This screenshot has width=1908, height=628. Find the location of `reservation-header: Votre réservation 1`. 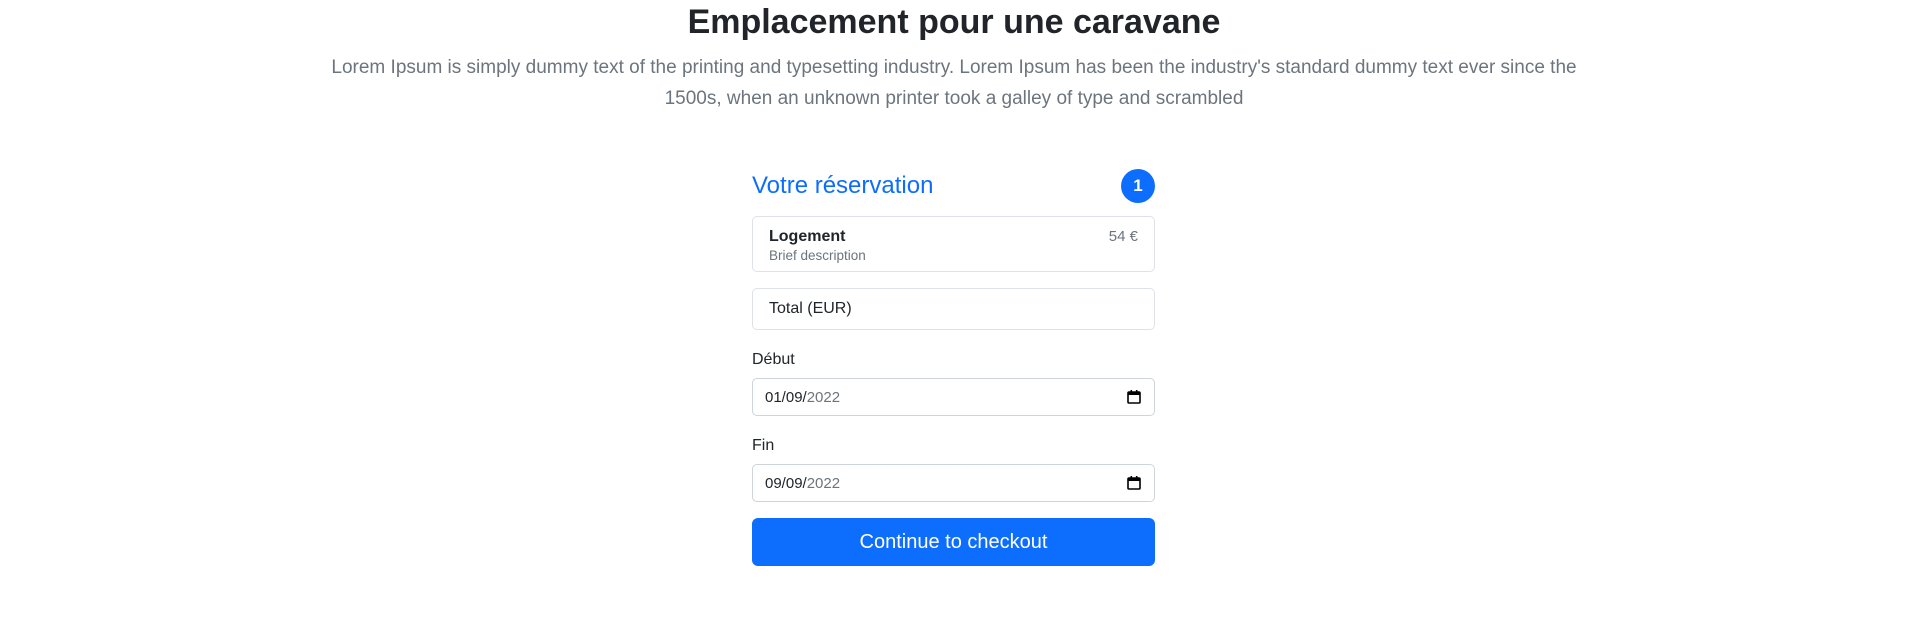

reservation-header: Votre réservation 1 is located at coordinates (953, 186).